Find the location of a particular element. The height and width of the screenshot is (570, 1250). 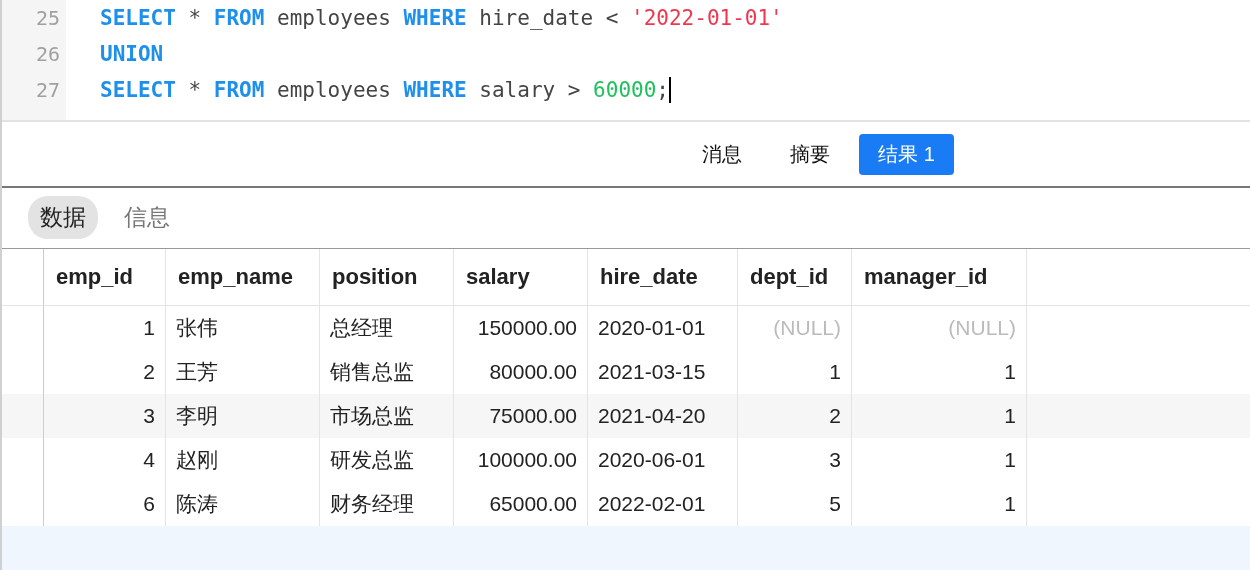

table-cell: 3 is located at coordinates (105, 416).